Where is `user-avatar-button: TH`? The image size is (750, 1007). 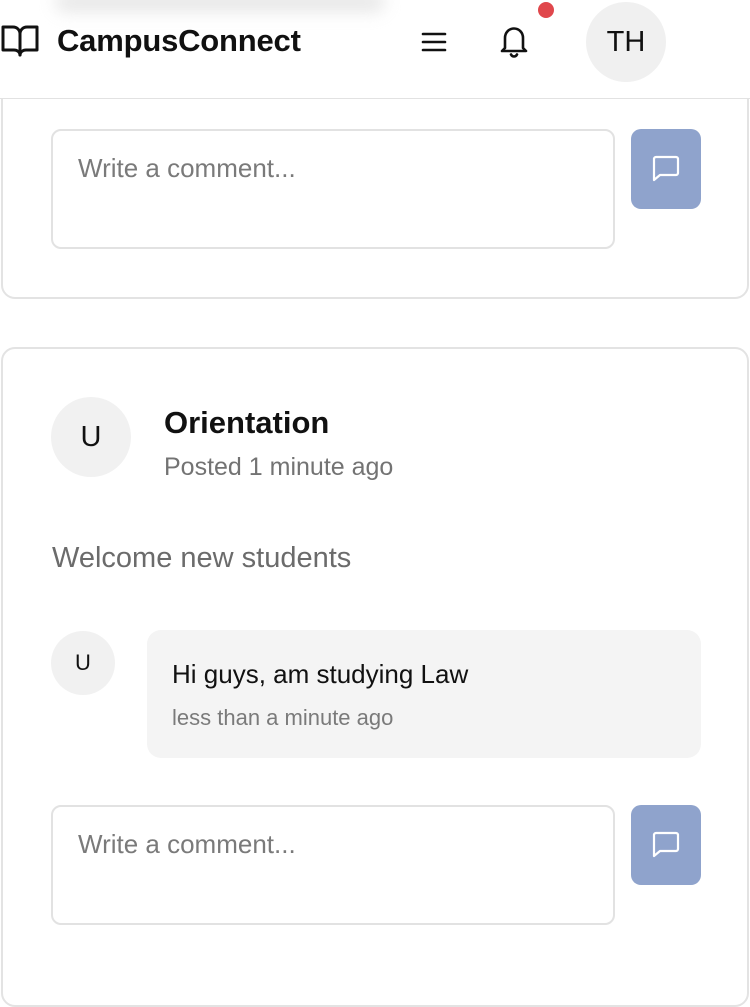 user-avatar-button: TH is located at coordinates (626, 42).